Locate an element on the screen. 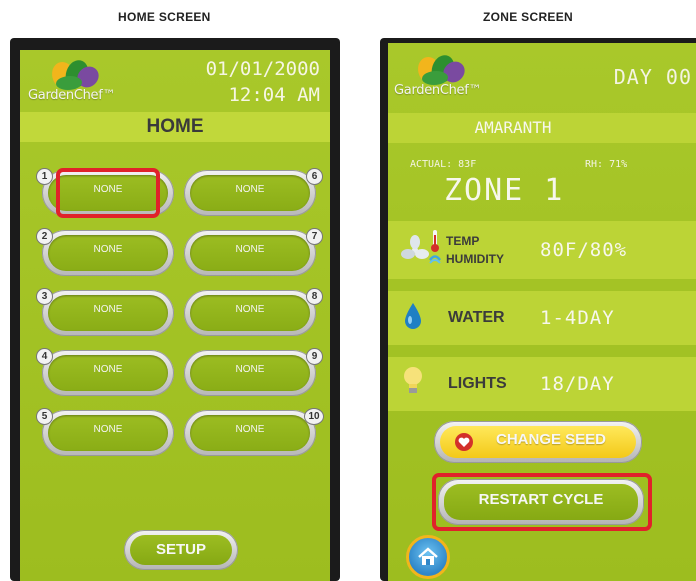 The height and width of the screenshot is (581, 696). zone-button-8: NONE is located at coordinates (250, 313).